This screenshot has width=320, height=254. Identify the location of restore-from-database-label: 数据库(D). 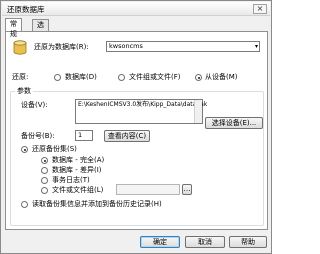
(81, 77).